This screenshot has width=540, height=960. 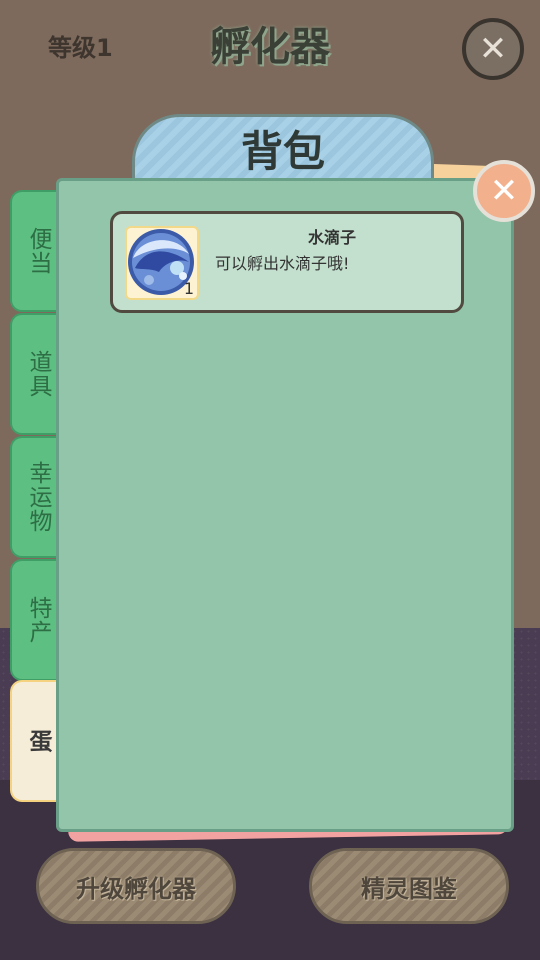 I want to click on item-description: 可以孵出水滴子哦!, so click(x=282, y=263).